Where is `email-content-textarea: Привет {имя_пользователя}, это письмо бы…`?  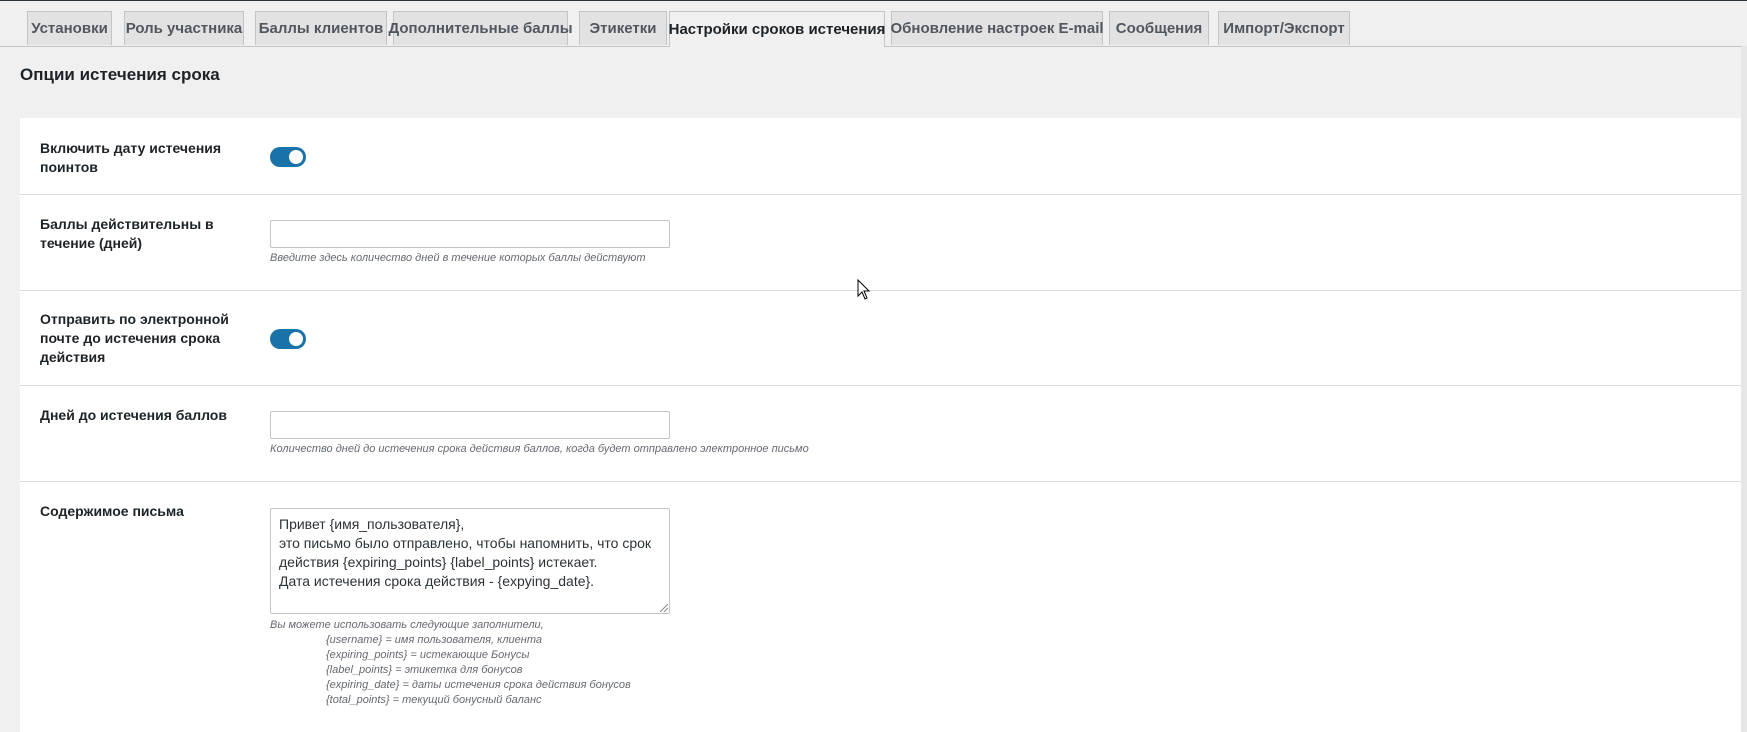
email-content-textarea: Привет {имя_пользователя}, это письмо бы… is located at coordinates (470, 561).